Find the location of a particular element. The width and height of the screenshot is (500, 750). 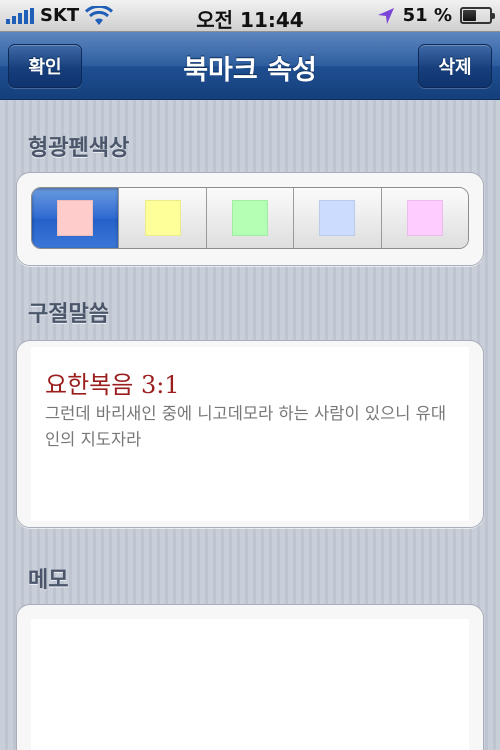

highlight-color-selector is located at coordinates (250, 218).